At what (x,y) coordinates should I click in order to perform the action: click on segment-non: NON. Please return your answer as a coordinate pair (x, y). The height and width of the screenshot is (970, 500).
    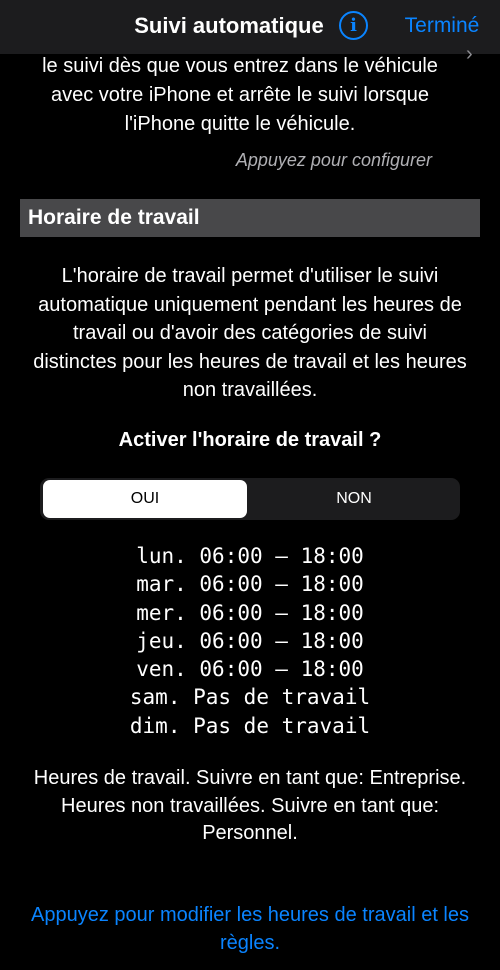
    Looking at the image, I should click on (354, 499).